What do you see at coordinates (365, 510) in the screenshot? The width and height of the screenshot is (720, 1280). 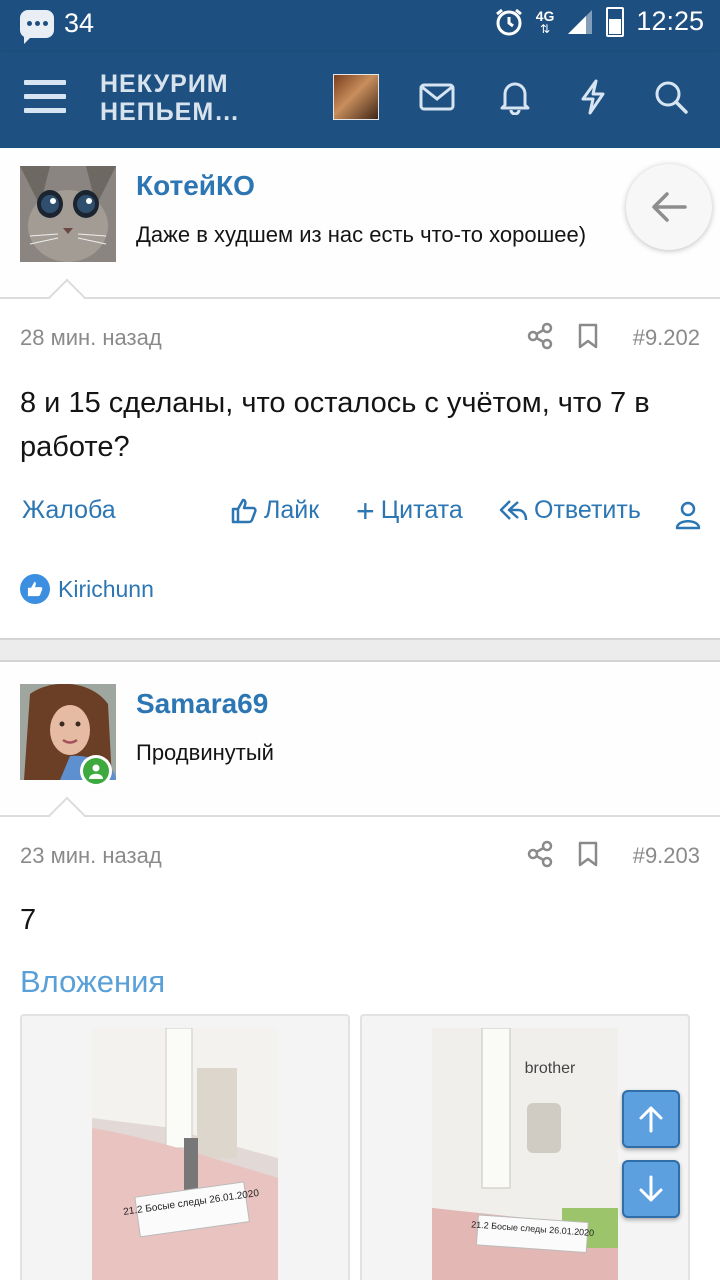 I see `plus-icon: +` at bounding box center [365, 510].